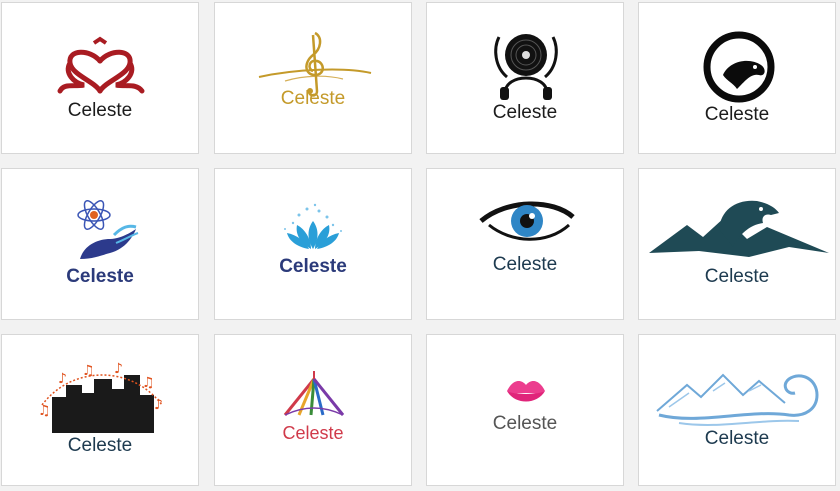  What do you see at coordinates (526, 391) in the screenshot?
I see `lips-icon` at bounding box center [526, 391].